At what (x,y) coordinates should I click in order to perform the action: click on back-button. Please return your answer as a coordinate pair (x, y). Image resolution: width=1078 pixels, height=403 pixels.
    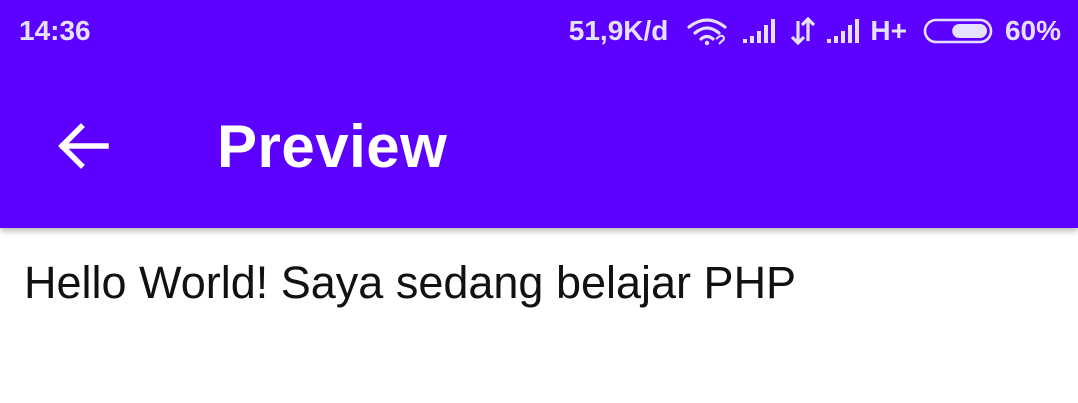
    Looking at the image, I should click on (84, 146).